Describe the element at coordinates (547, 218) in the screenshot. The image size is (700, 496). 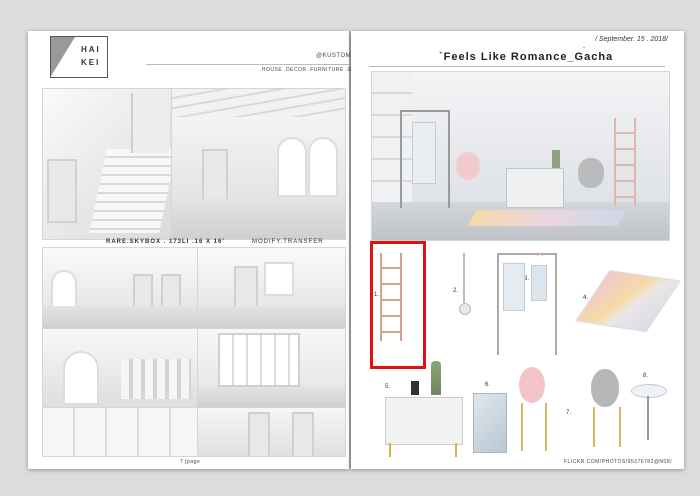
I see `rug` at that location.